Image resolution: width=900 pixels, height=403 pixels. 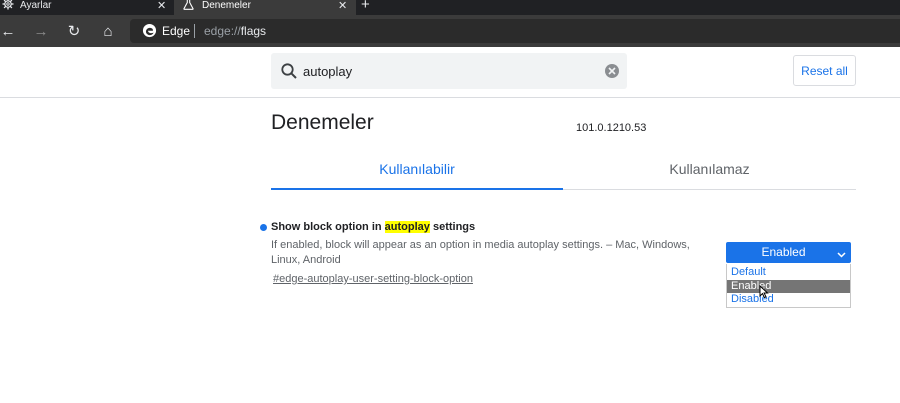 What do you see at coordinates (417, 189) in the screenshot?
I see `active-tab-underline` at bounding box center [417, 189].